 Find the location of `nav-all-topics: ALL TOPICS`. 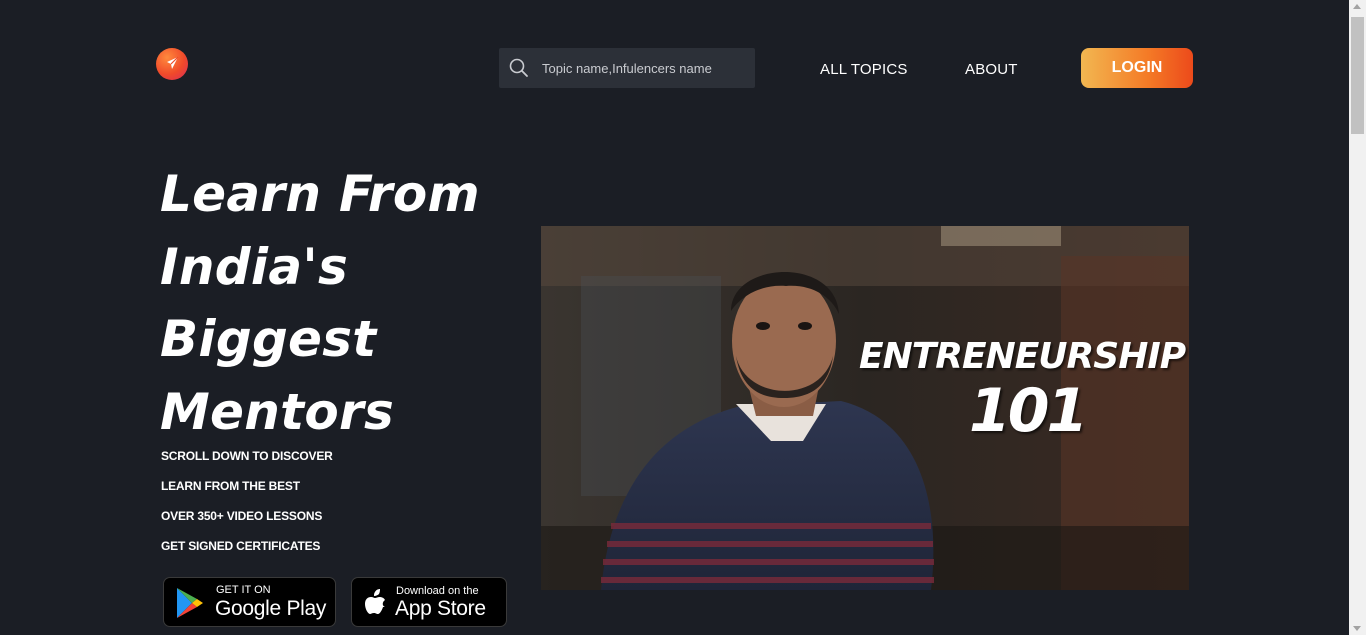

nav-all-topics: ALL TOPICS is located at coordinates (864, 69).